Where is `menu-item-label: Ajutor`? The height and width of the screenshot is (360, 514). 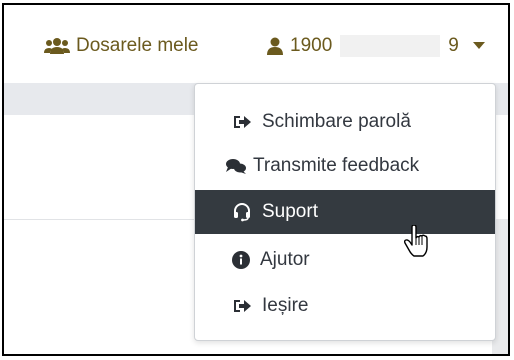
menu-item-label: Ajutor is located at coordinates (285, 259).